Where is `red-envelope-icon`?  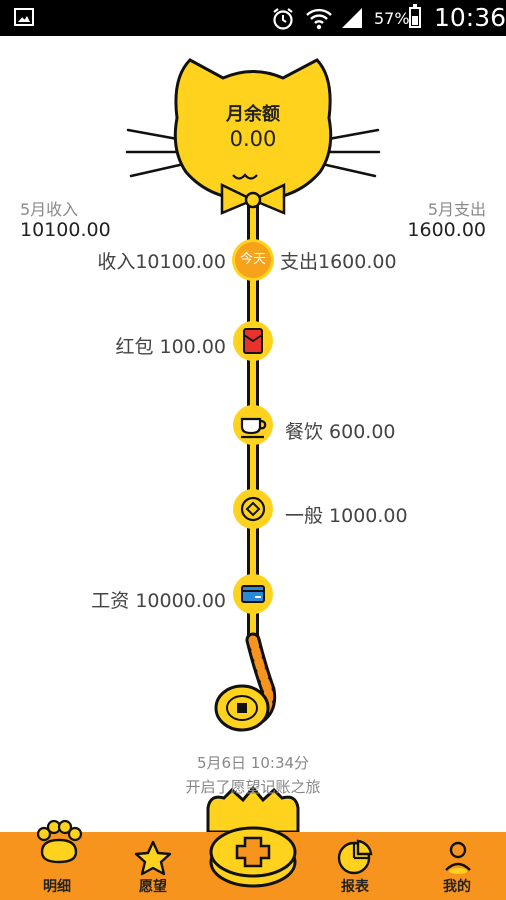 red-envelope-icon is located at coordinates (253, 341).